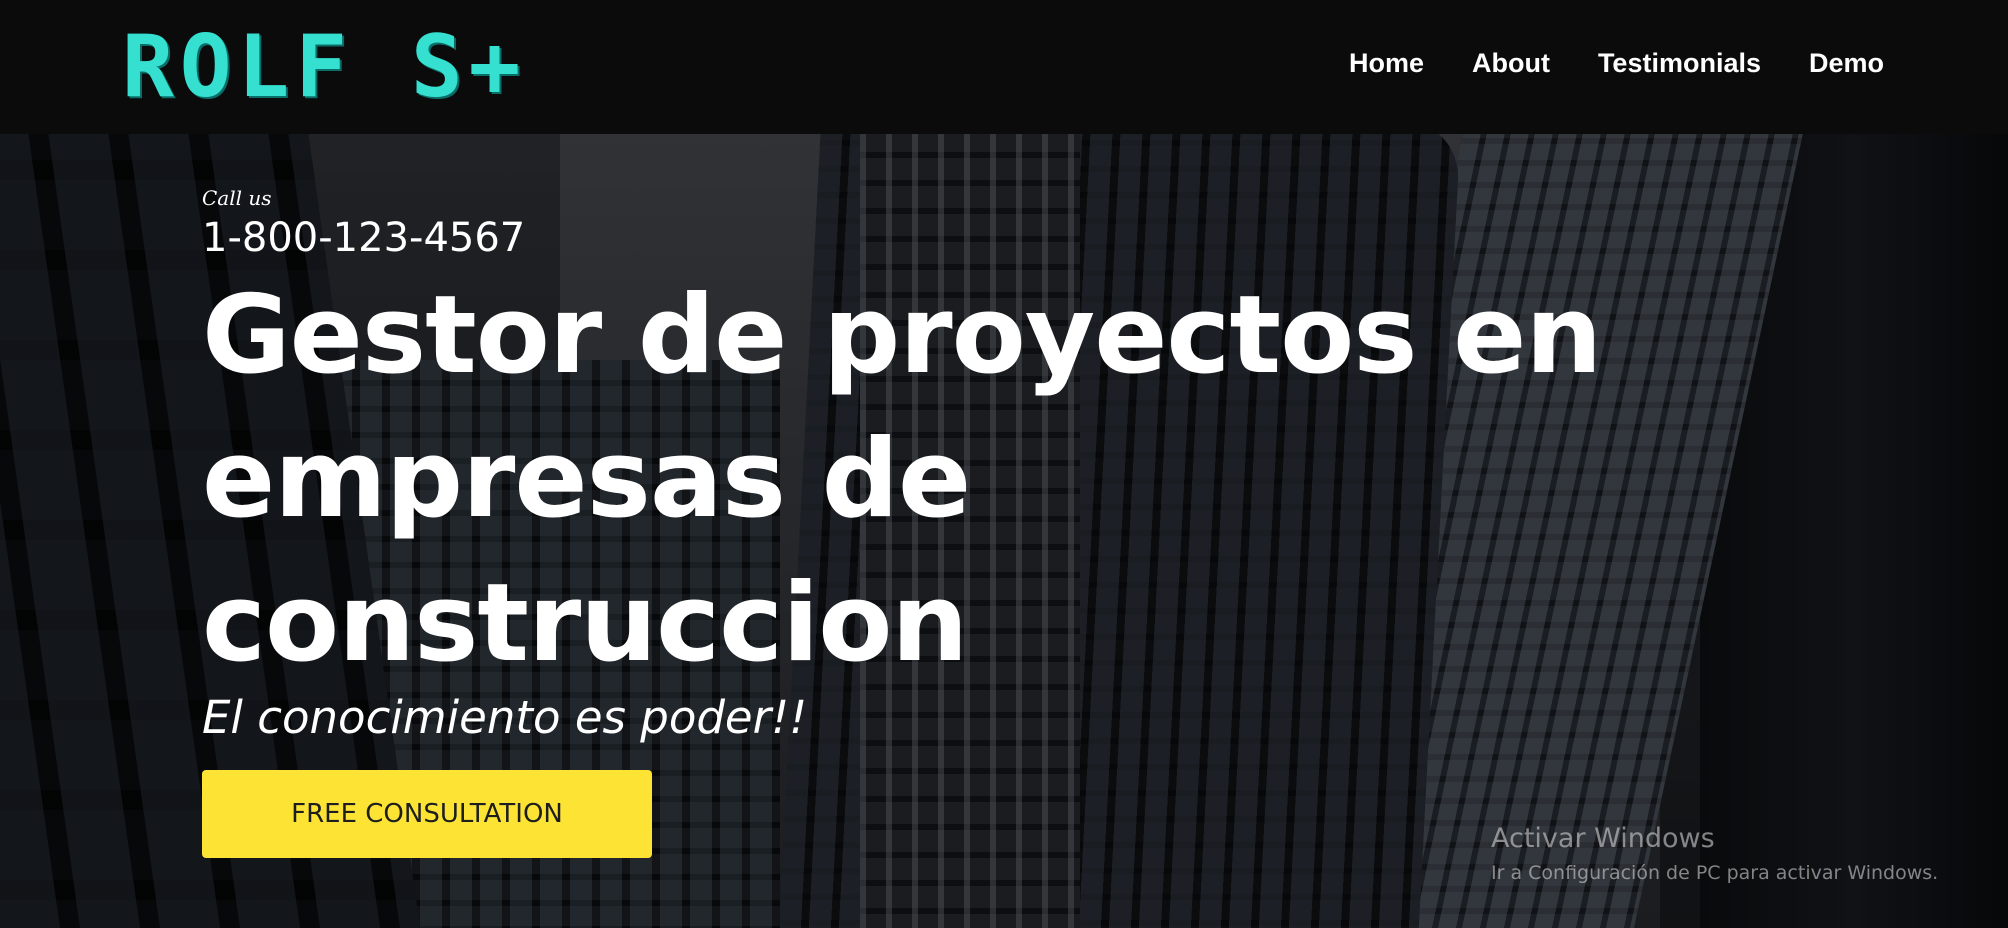 This screenshot has height=928, width=2008. I want to click on hero-tagline: El conocimiento es poder!!, so click(505, 717).